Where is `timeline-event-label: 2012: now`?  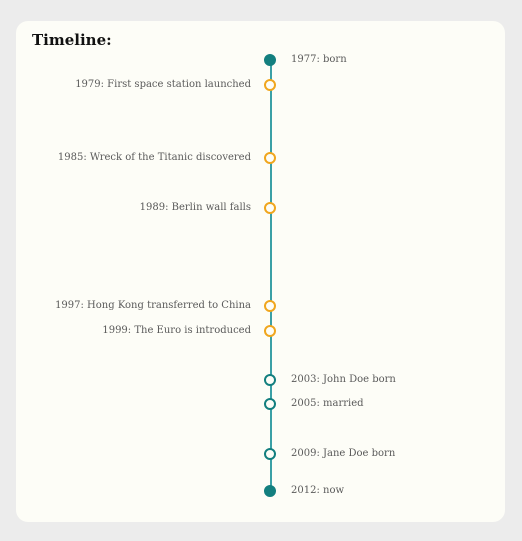 timeline-event-label: 2012: now is located at coordinates (318, 490).